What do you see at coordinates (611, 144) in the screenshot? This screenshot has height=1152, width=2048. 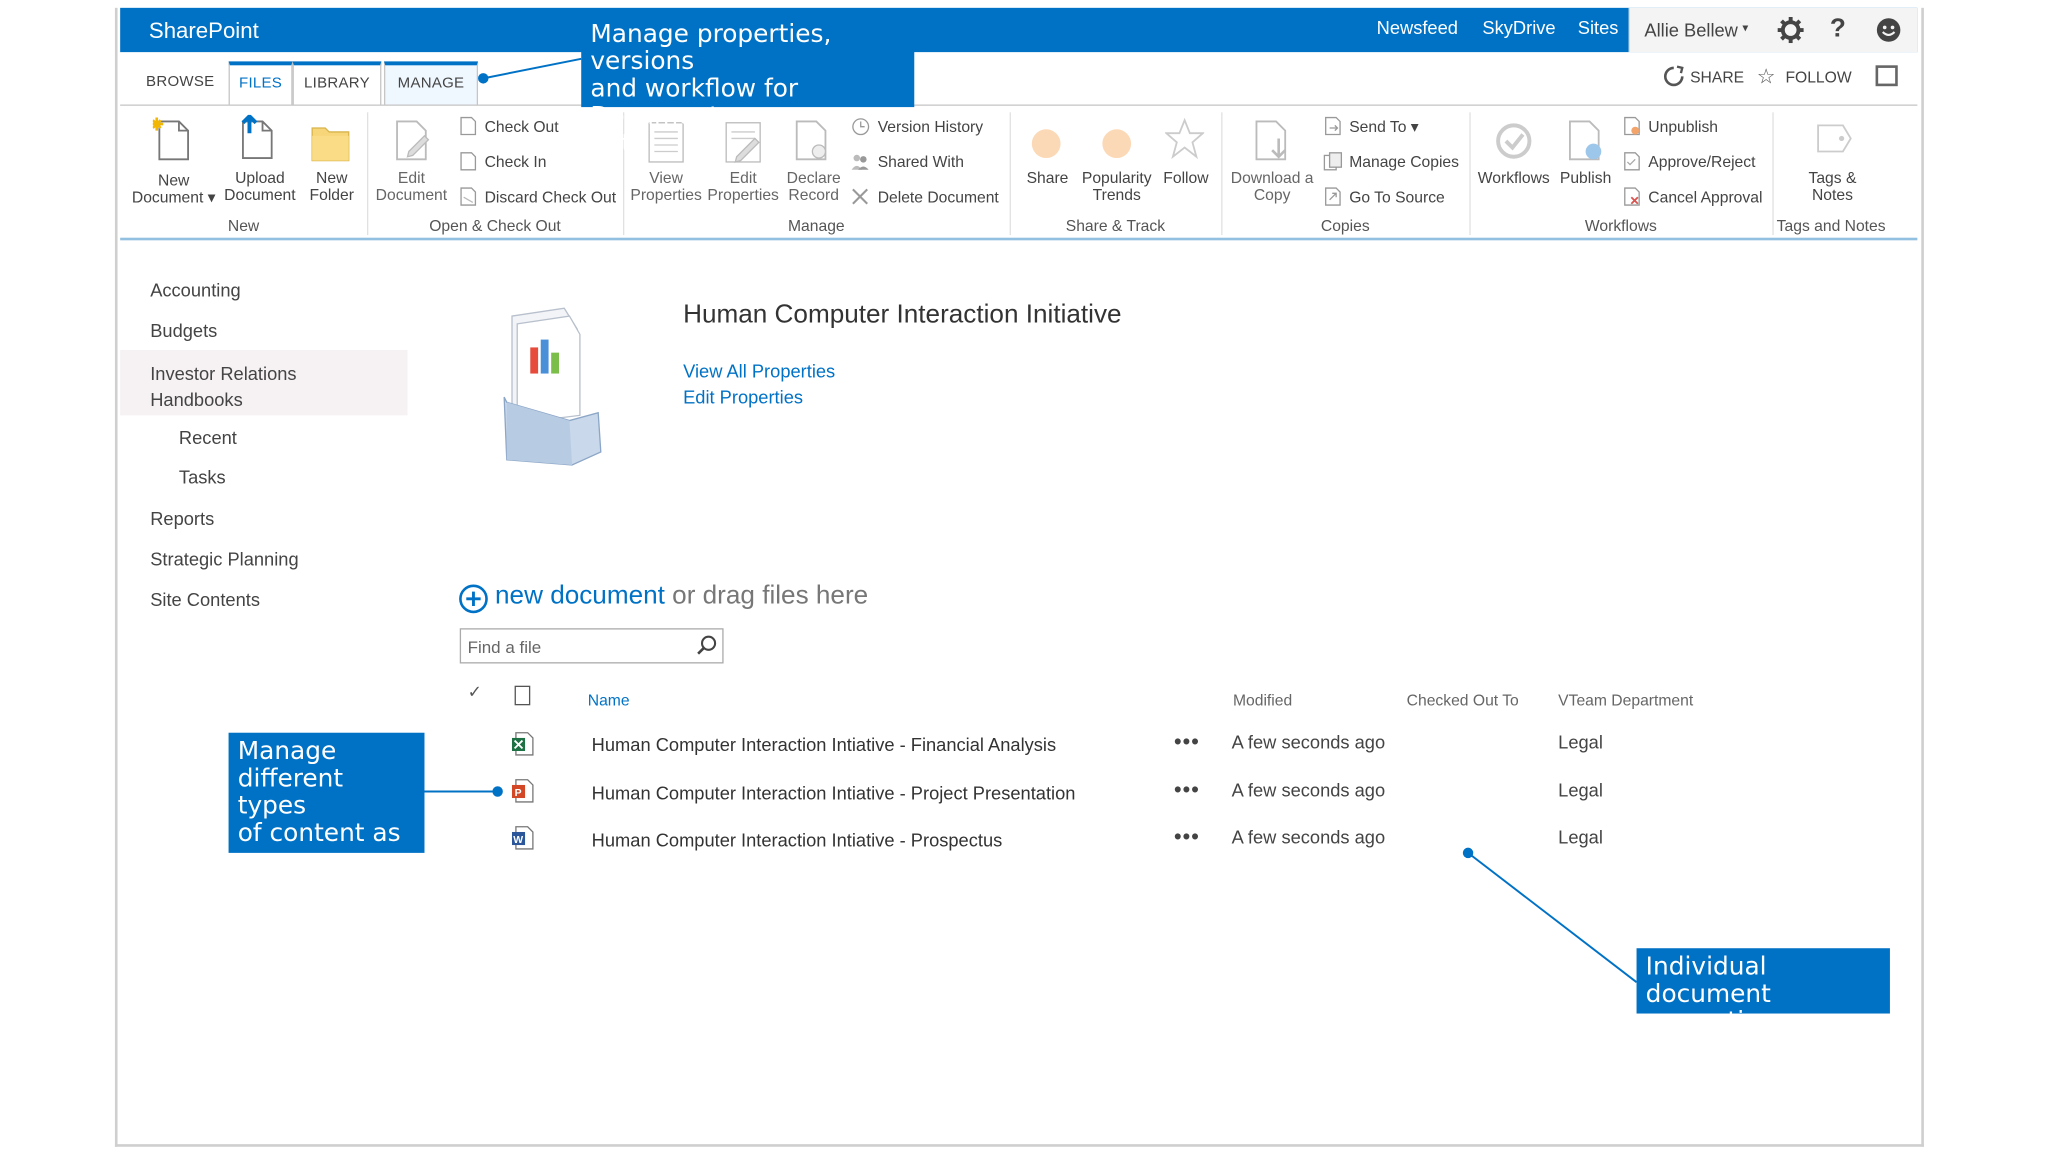 I see `callout-top-line3: Set` at bounding box center [611, 144].